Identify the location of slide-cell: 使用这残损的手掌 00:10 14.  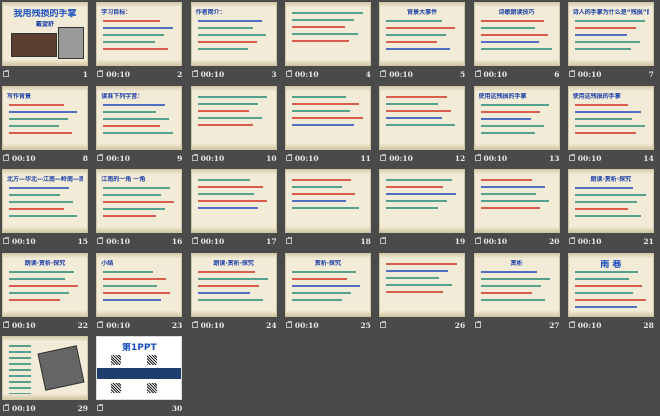
(611, 125).